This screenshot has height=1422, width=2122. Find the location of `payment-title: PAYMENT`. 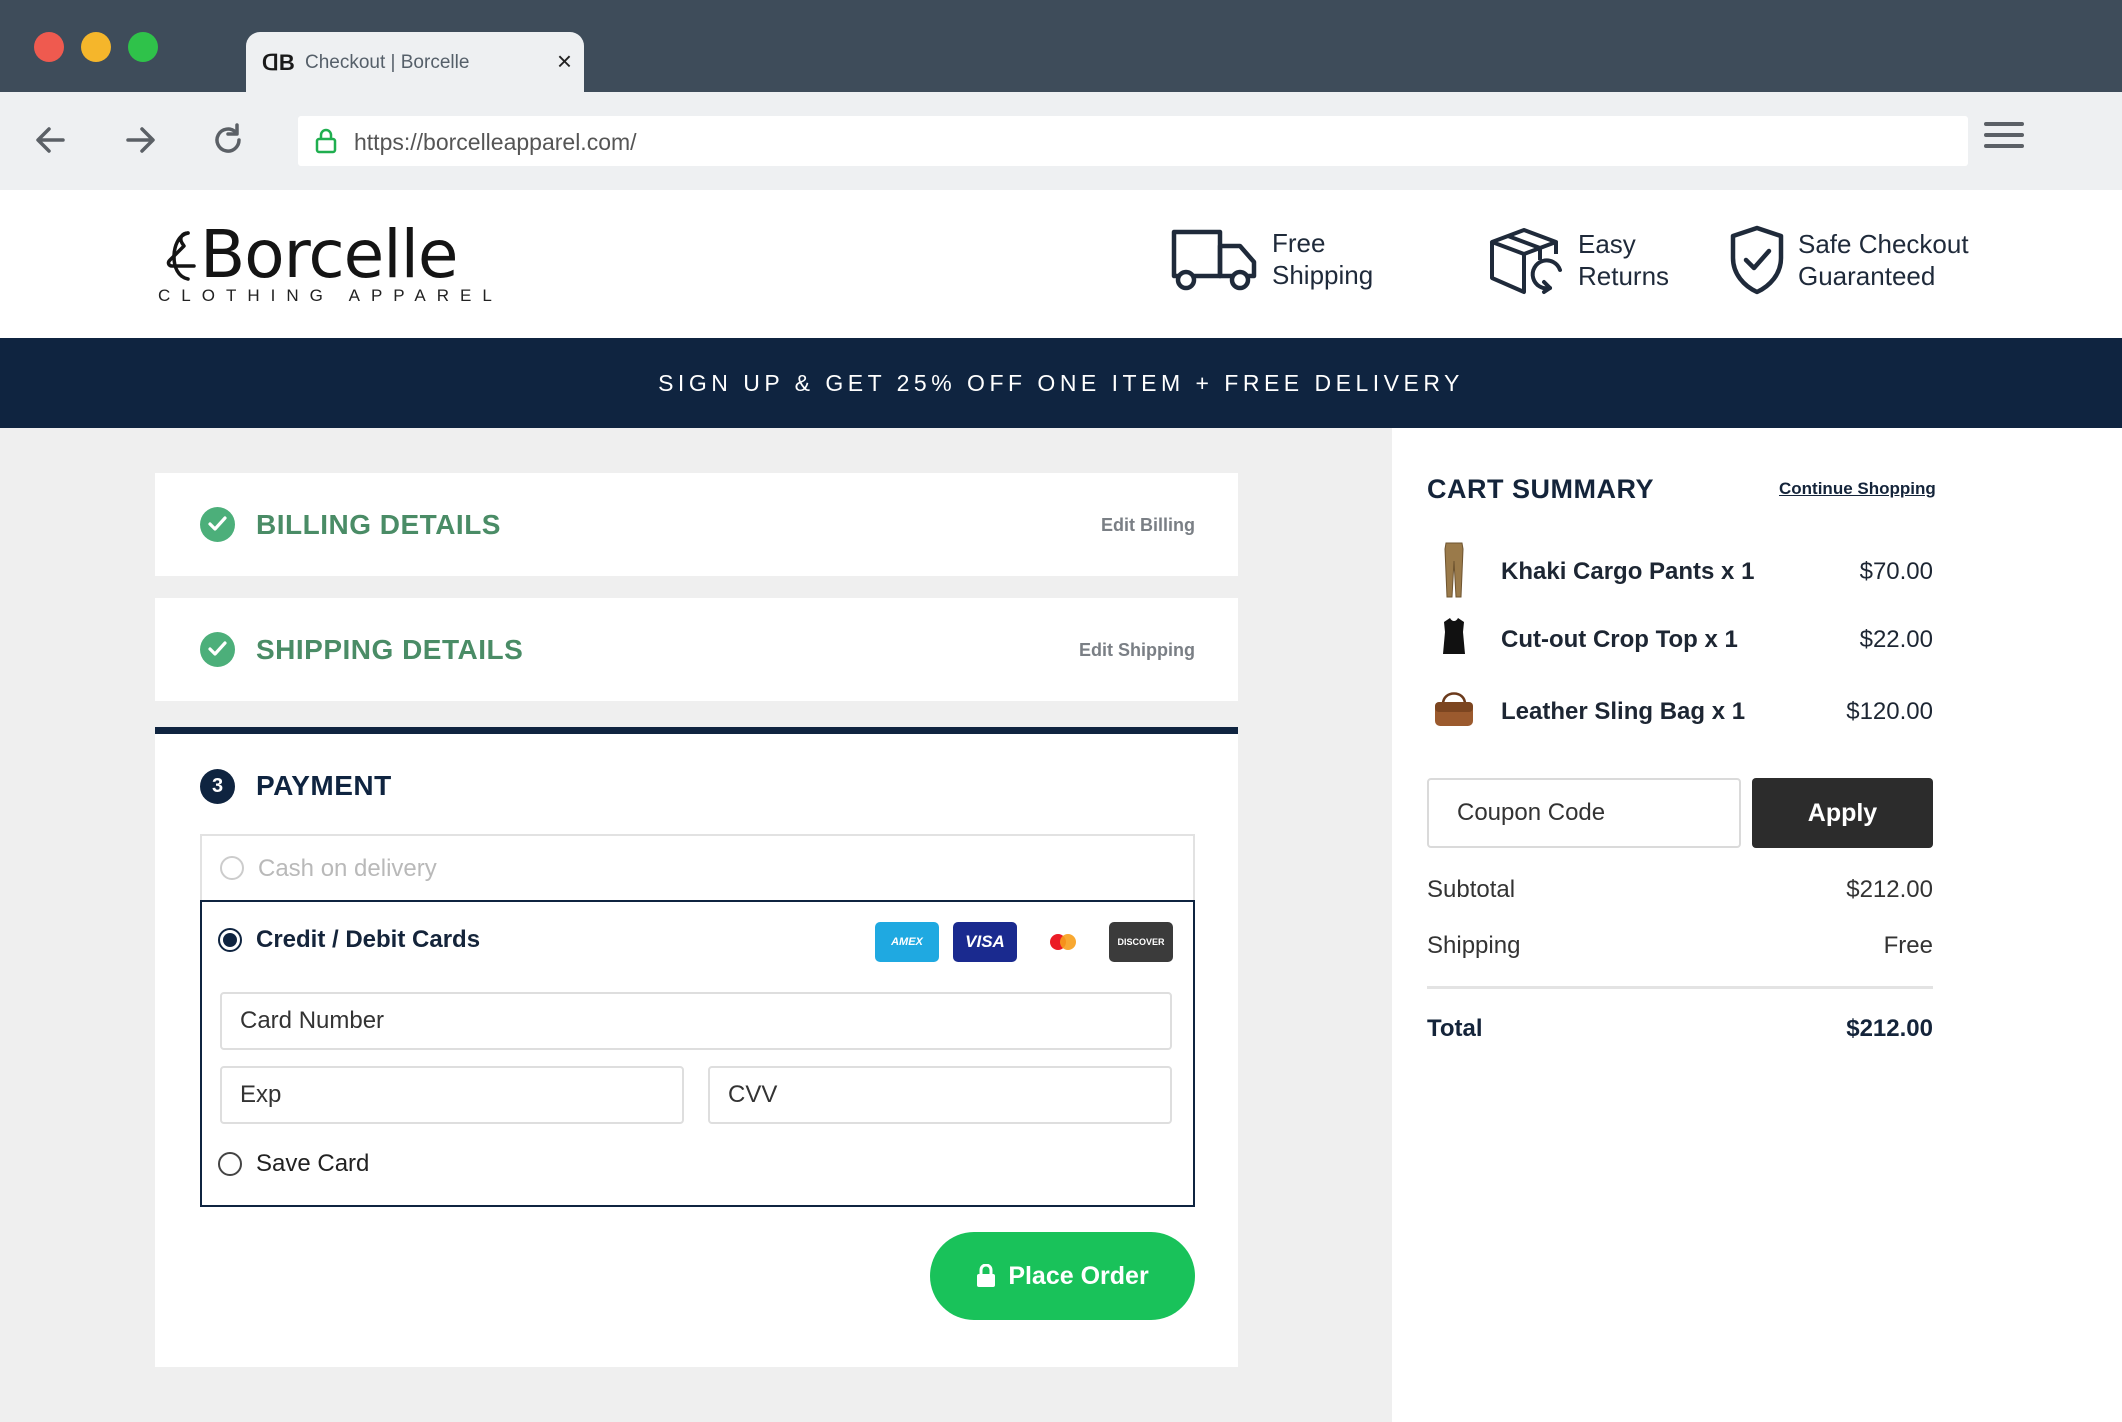

payment-title: PAYMENT is located at coordinates (324, 785).